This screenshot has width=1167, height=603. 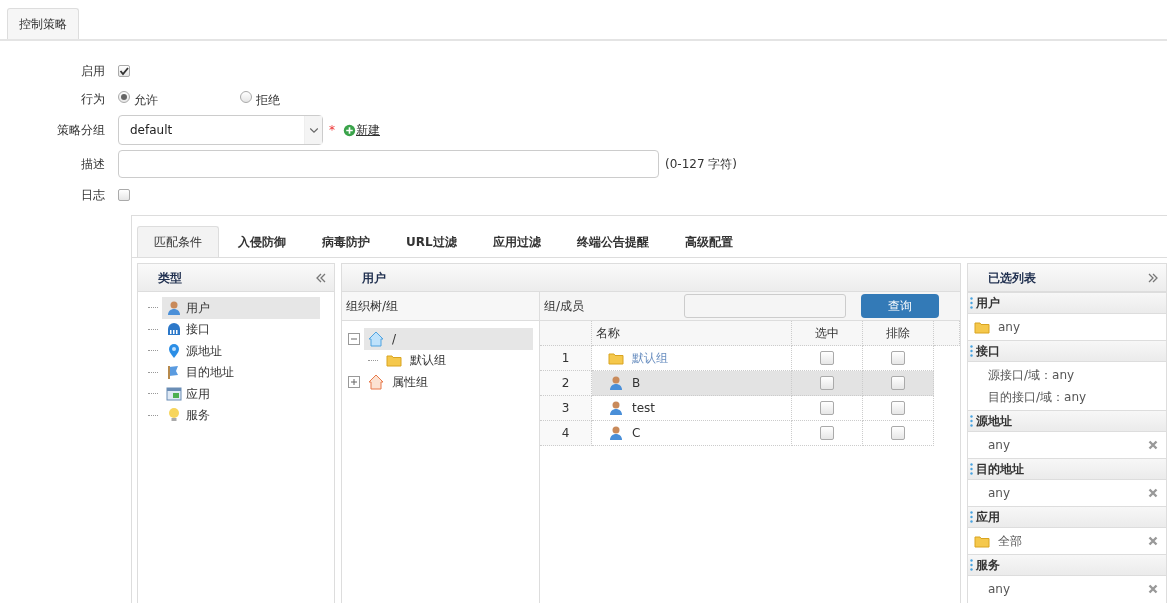 I want to click on section-title: 服务, so click(x=988, y=565).